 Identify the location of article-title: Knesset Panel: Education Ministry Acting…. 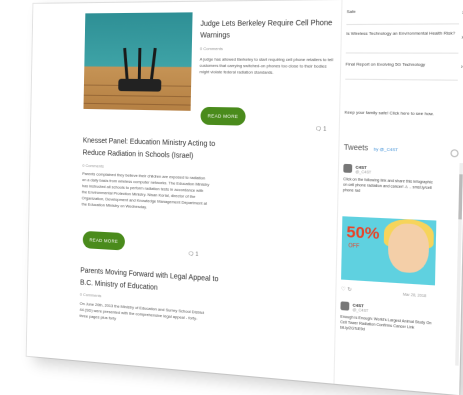
(156, 149).